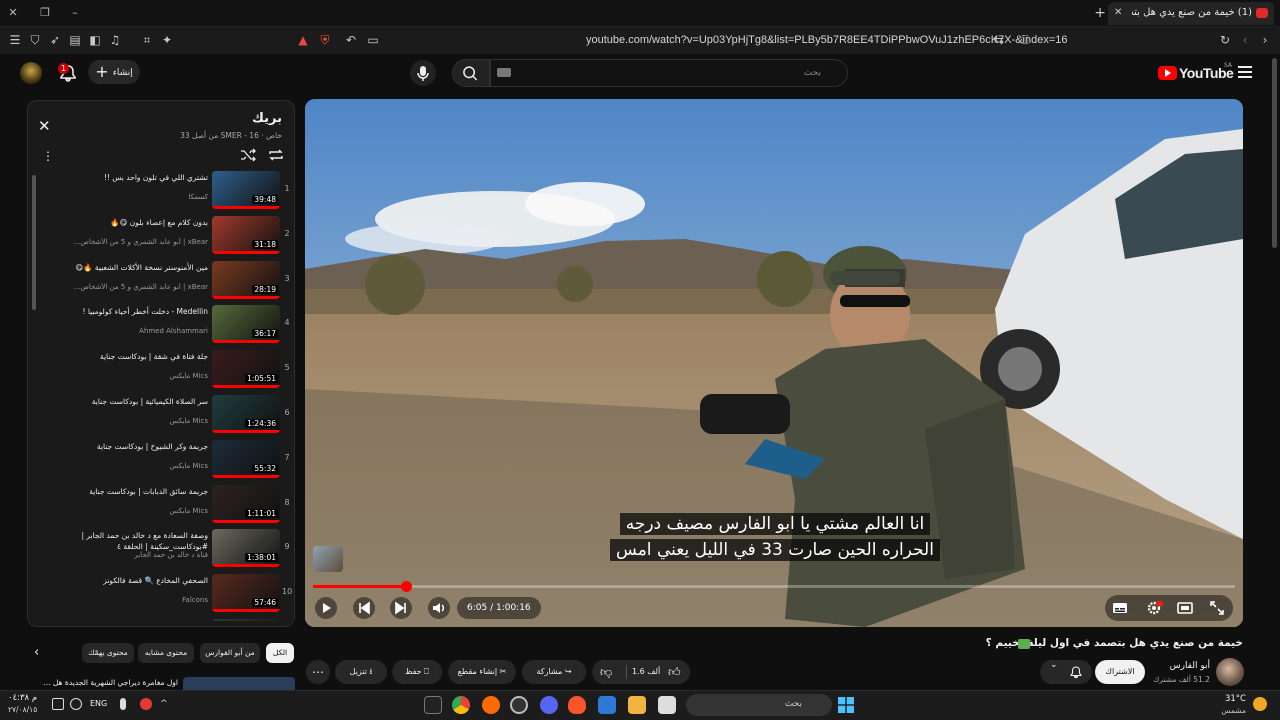  What do you see at coordinates (423, 73) in the screenshot?
I see `voice-search-button` at bounding box center [423, 73].